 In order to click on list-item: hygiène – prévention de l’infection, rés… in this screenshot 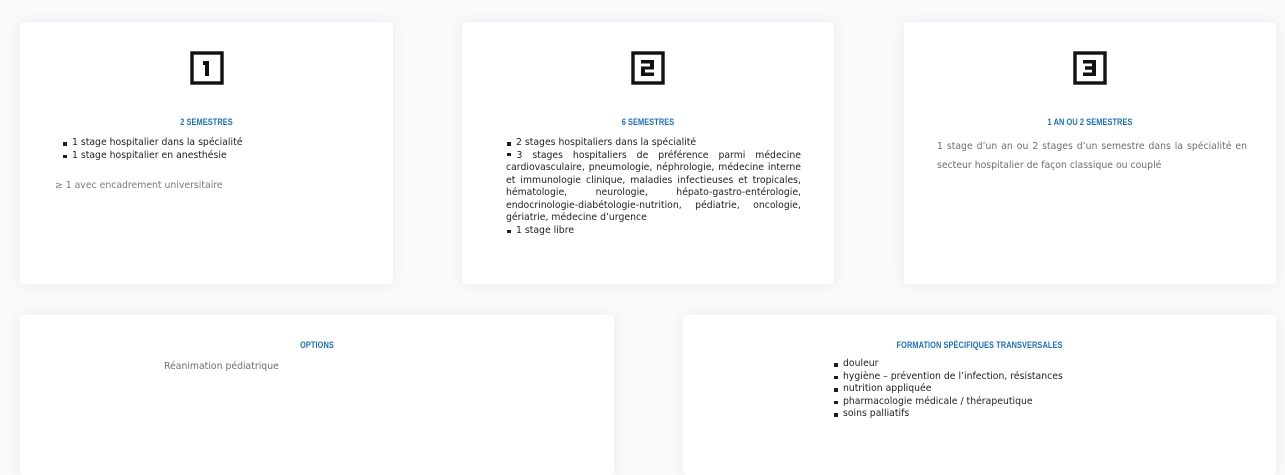, I will do `click(983, 377)`.